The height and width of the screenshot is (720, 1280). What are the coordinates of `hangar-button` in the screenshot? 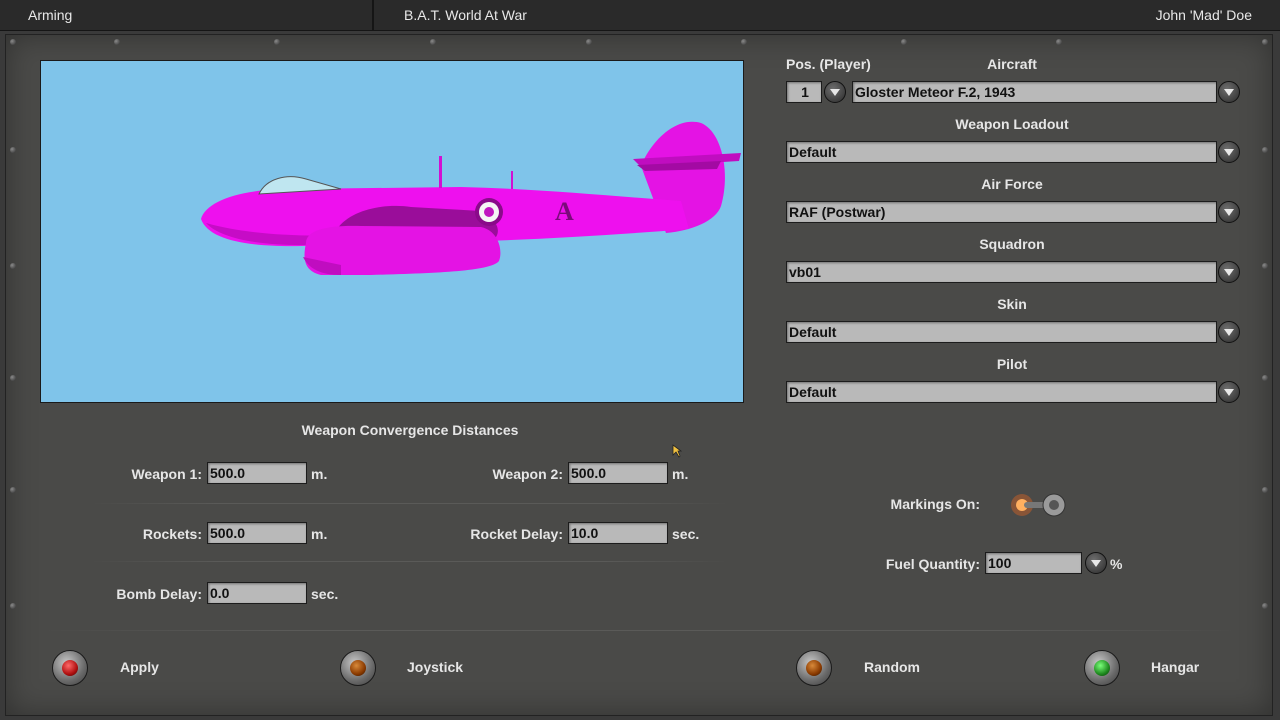 It's located at (1102, 668).